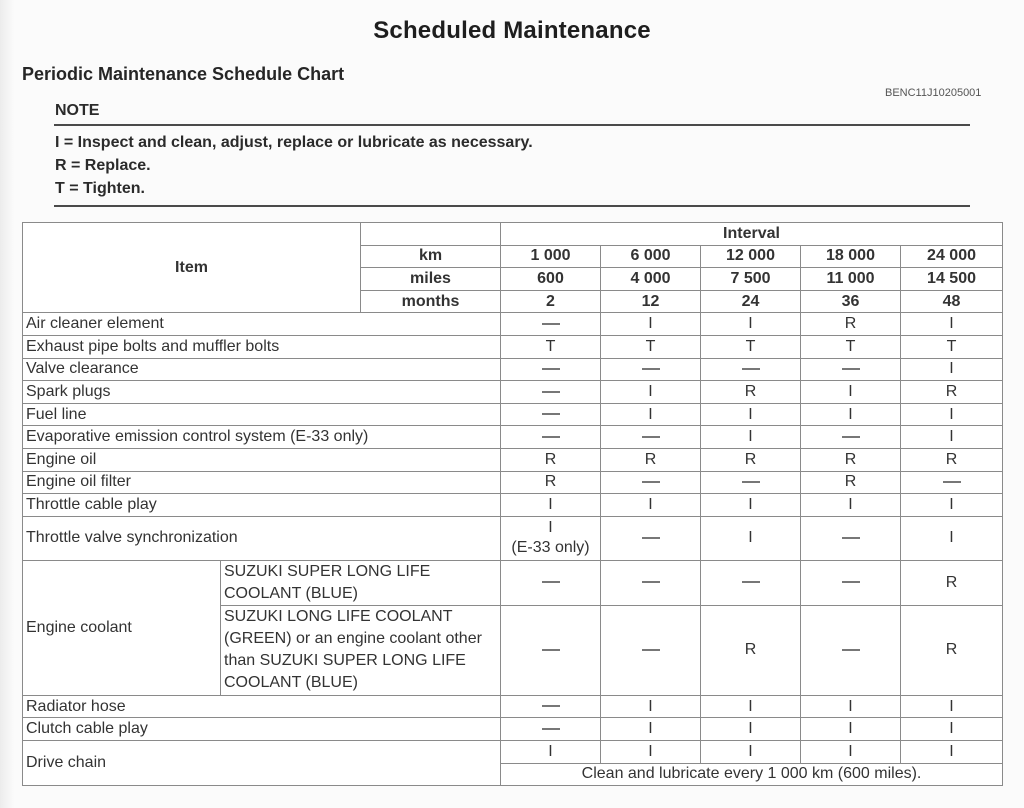  I want to click on unit-label-km: km, so click(430, 256).